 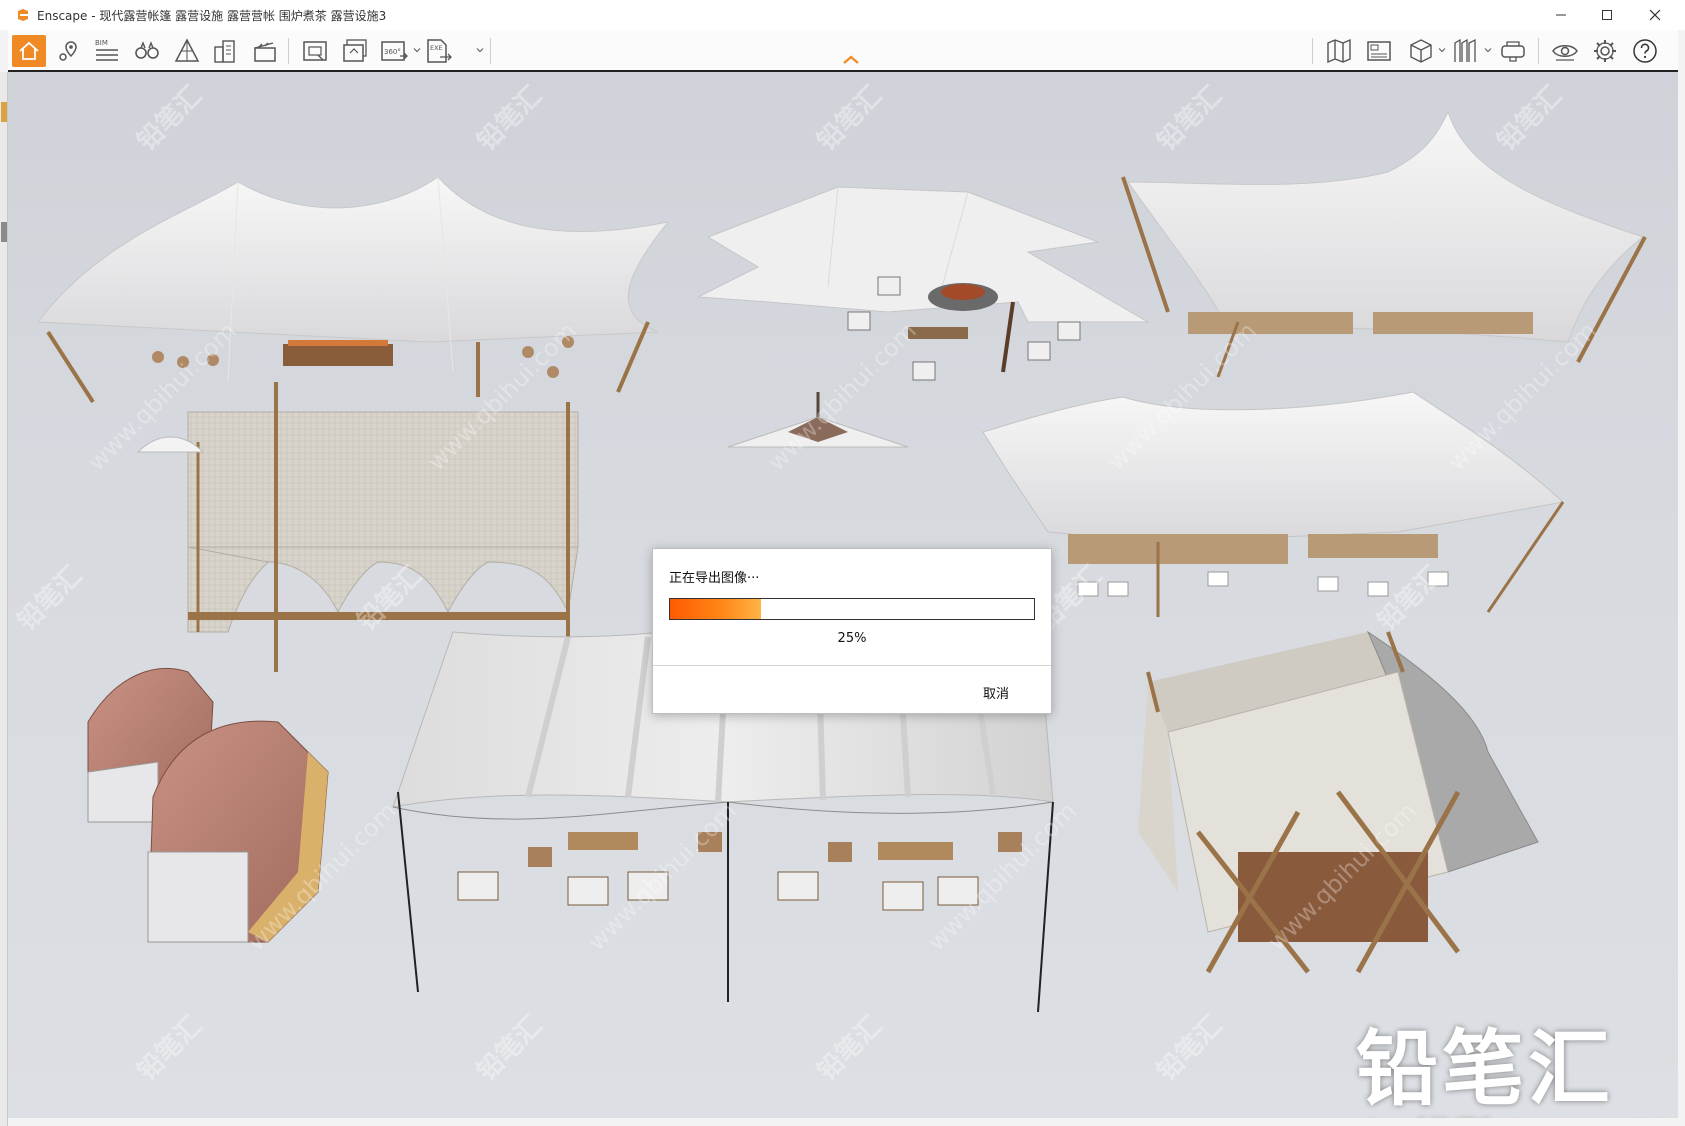 I want to click on collapse-toolbar-chevron-up-icon, so click(x=851, y=60).